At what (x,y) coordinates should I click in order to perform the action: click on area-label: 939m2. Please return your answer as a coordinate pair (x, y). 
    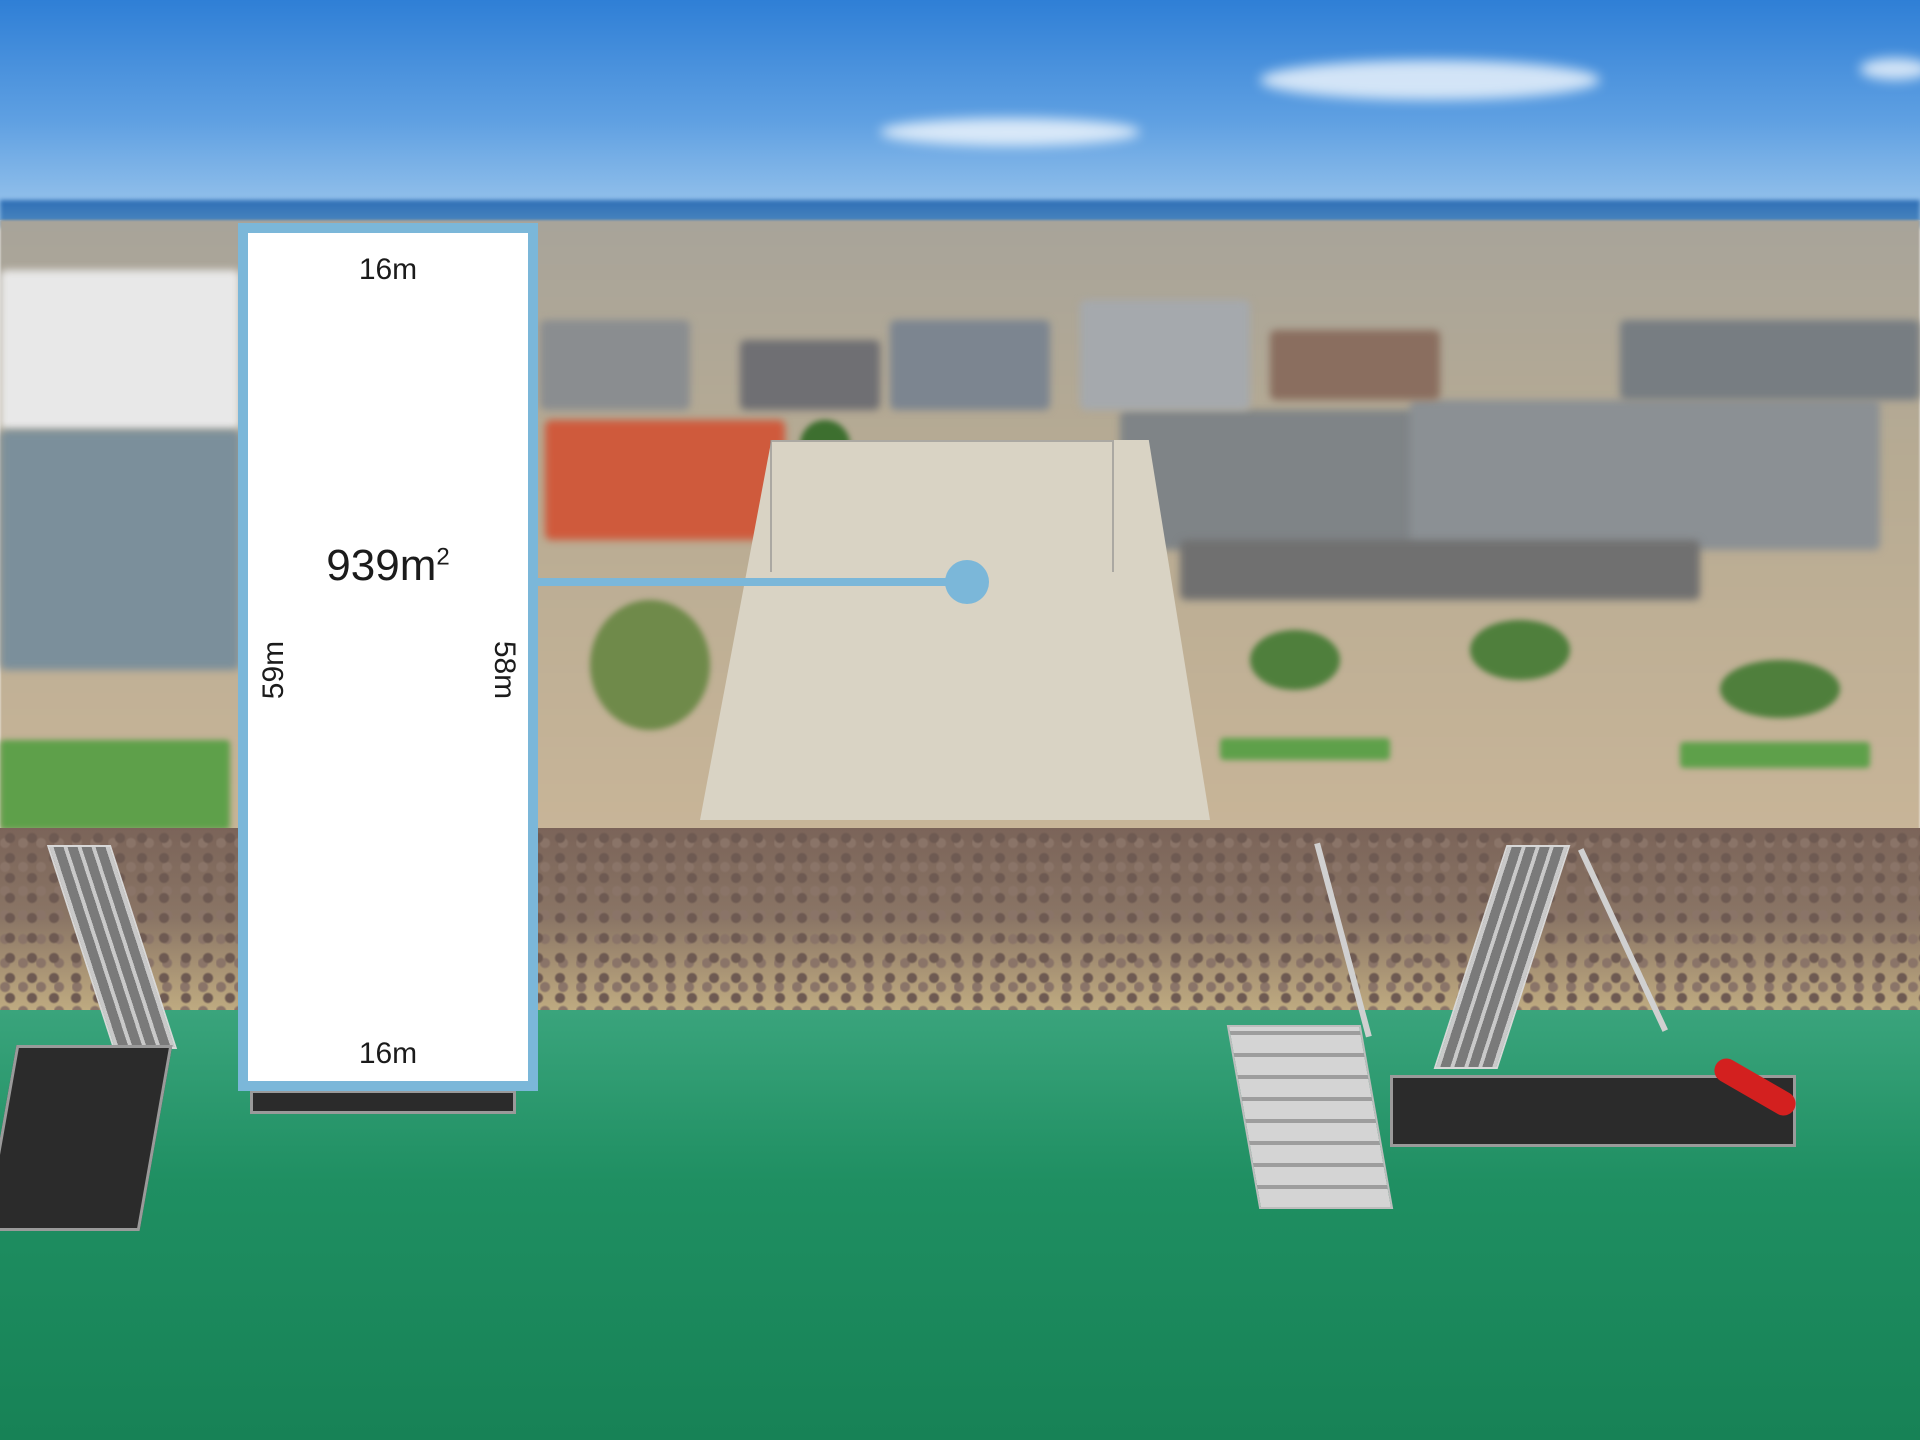
    Looking at the image, I should click on (388, 566).